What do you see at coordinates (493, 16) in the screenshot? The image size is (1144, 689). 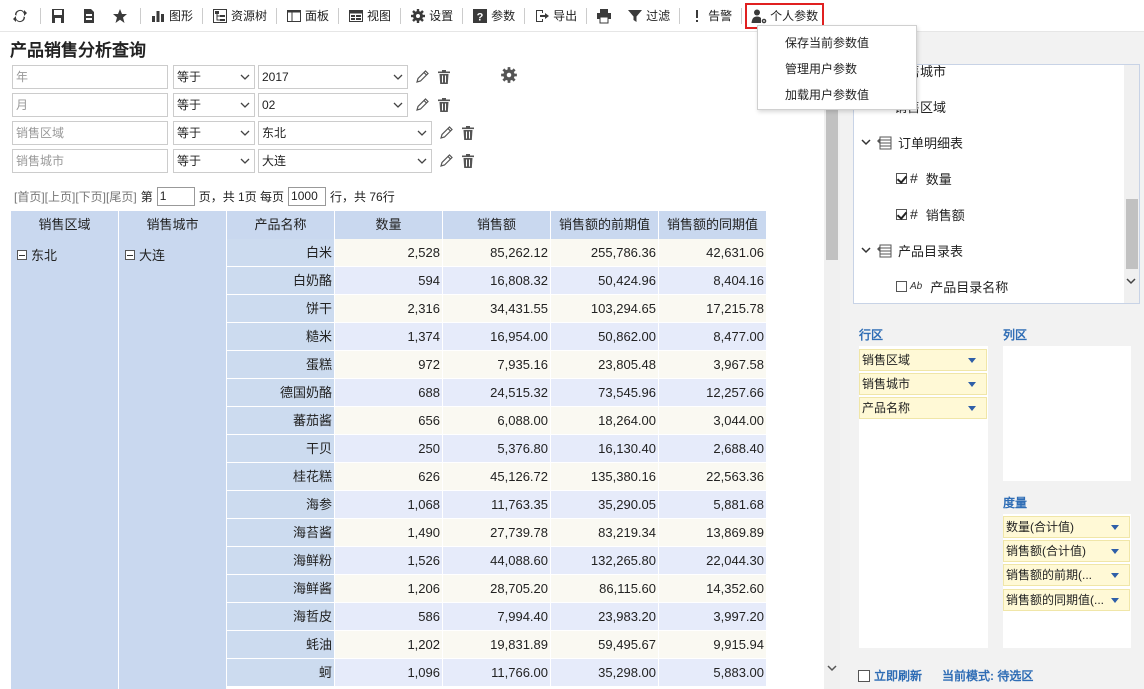 I see `params-button: ? 参数` at bounding box center [493, 16].